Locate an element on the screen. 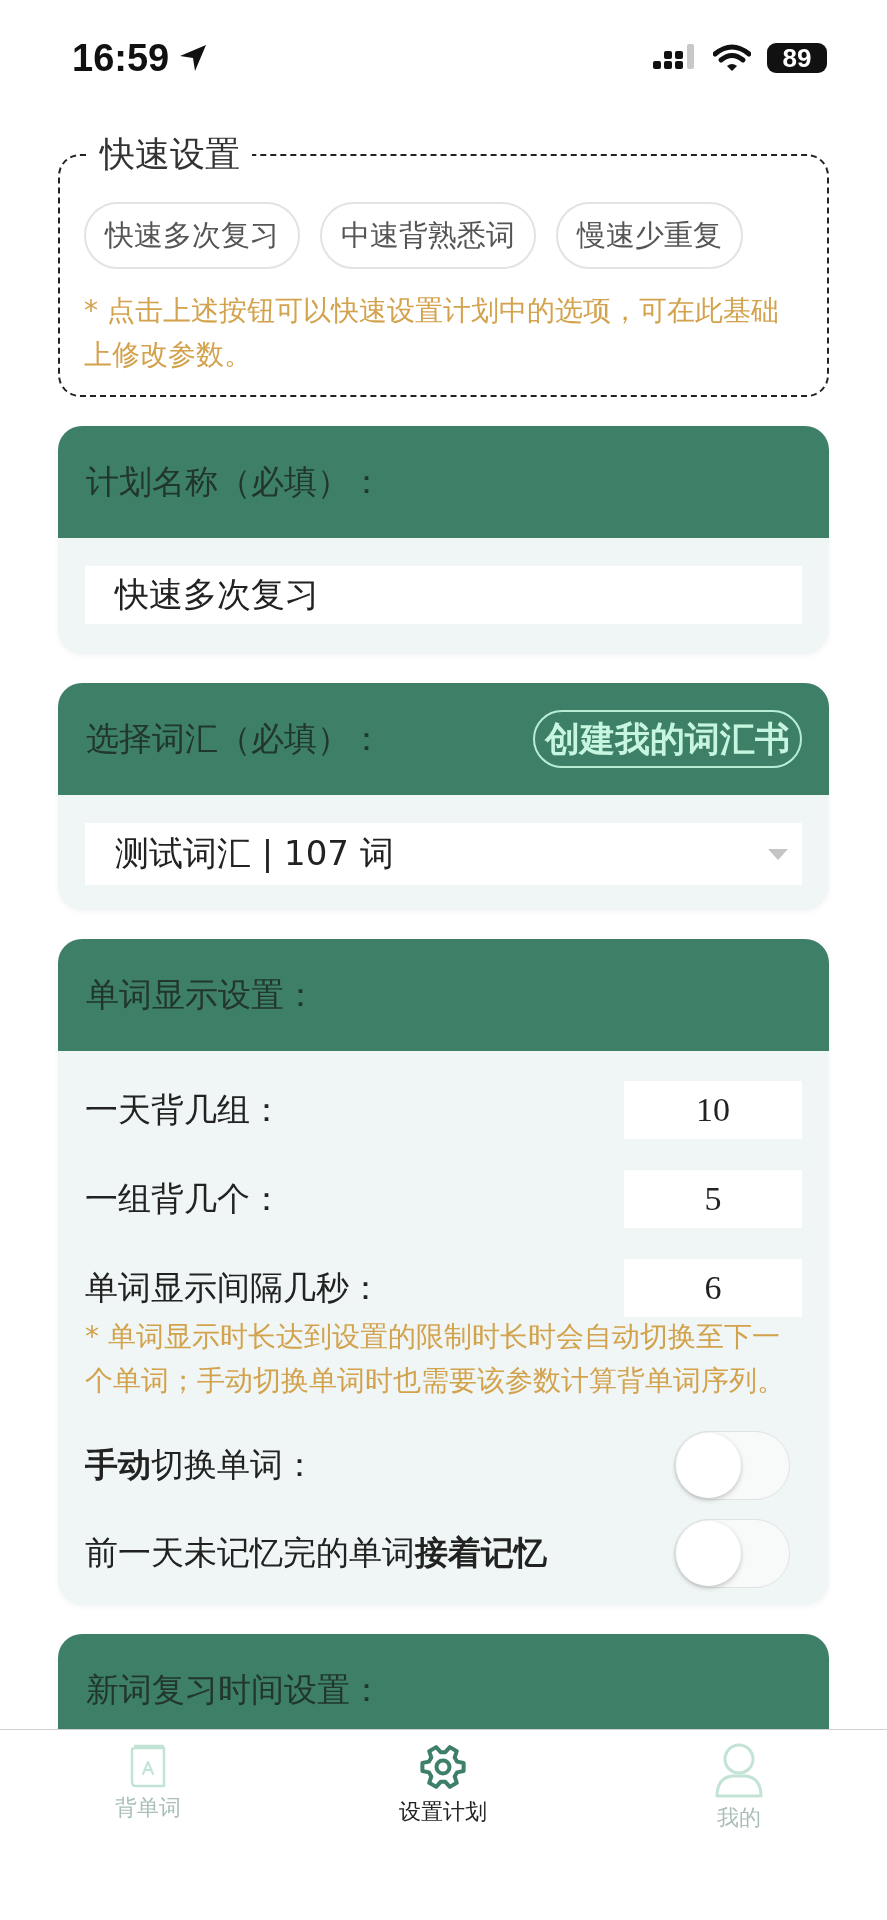 This screenshot has width=887, height=1920. section-title: 单词显示设置： is located at coordinates (201, 994).